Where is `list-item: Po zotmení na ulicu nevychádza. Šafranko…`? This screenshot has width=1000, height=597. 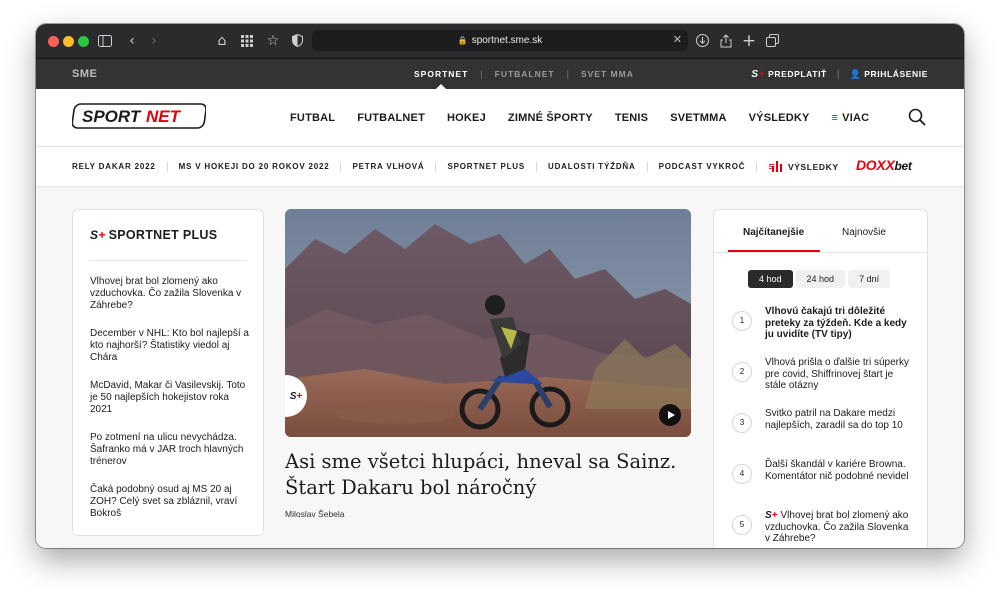
list-item: Po zotmení na ulicu nevychádza. Šafranko… is located at coordinates (170, 458).